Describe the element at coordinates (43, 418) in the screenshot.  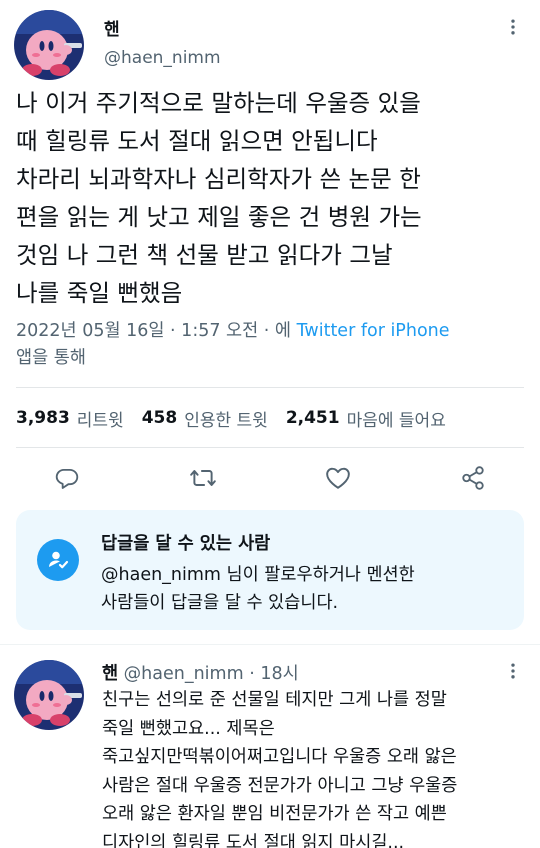
I see `retweets-count: 3,983` at that location.